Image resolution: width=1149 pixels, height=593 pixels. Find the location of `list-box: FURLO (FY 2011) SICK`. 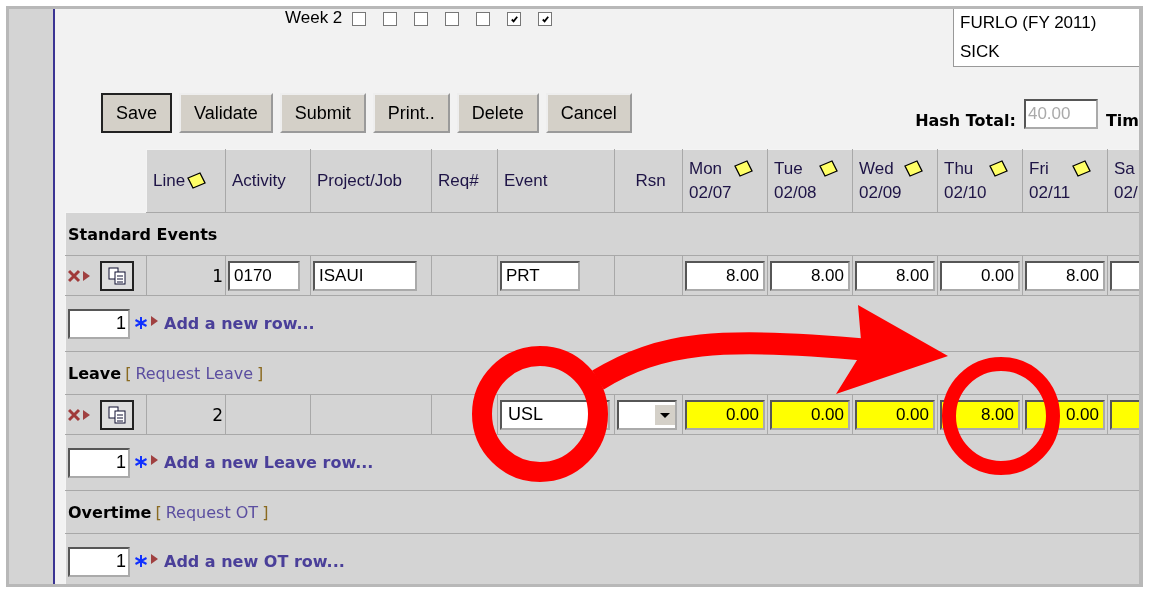

list-box: FURLO (FY 2011) SICK is located at coordinates (1046, 38).